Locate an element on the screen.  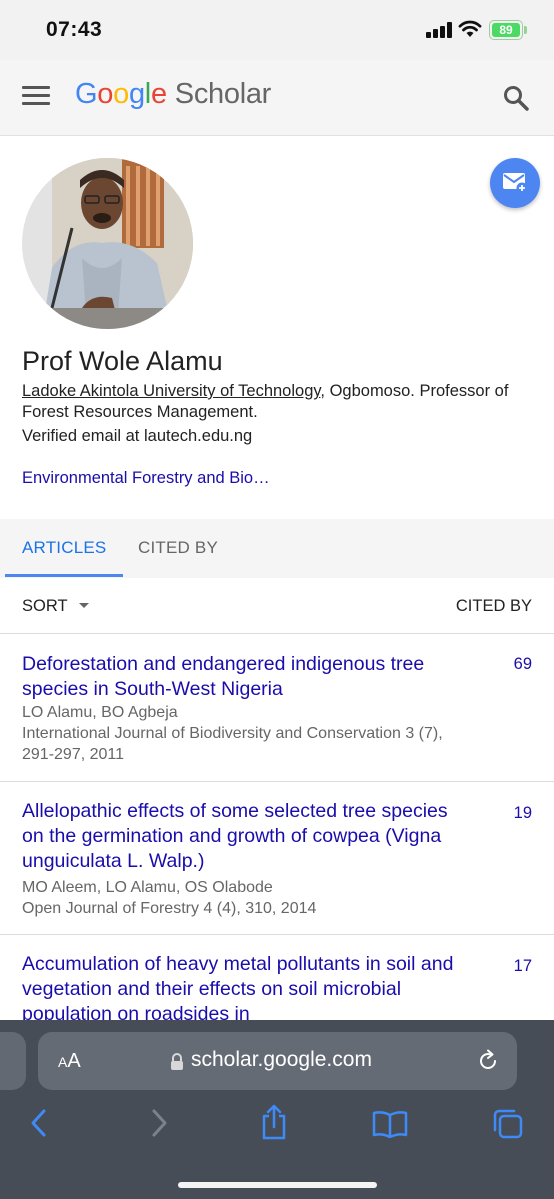
battery-cap is located at coordinates (525, 30).